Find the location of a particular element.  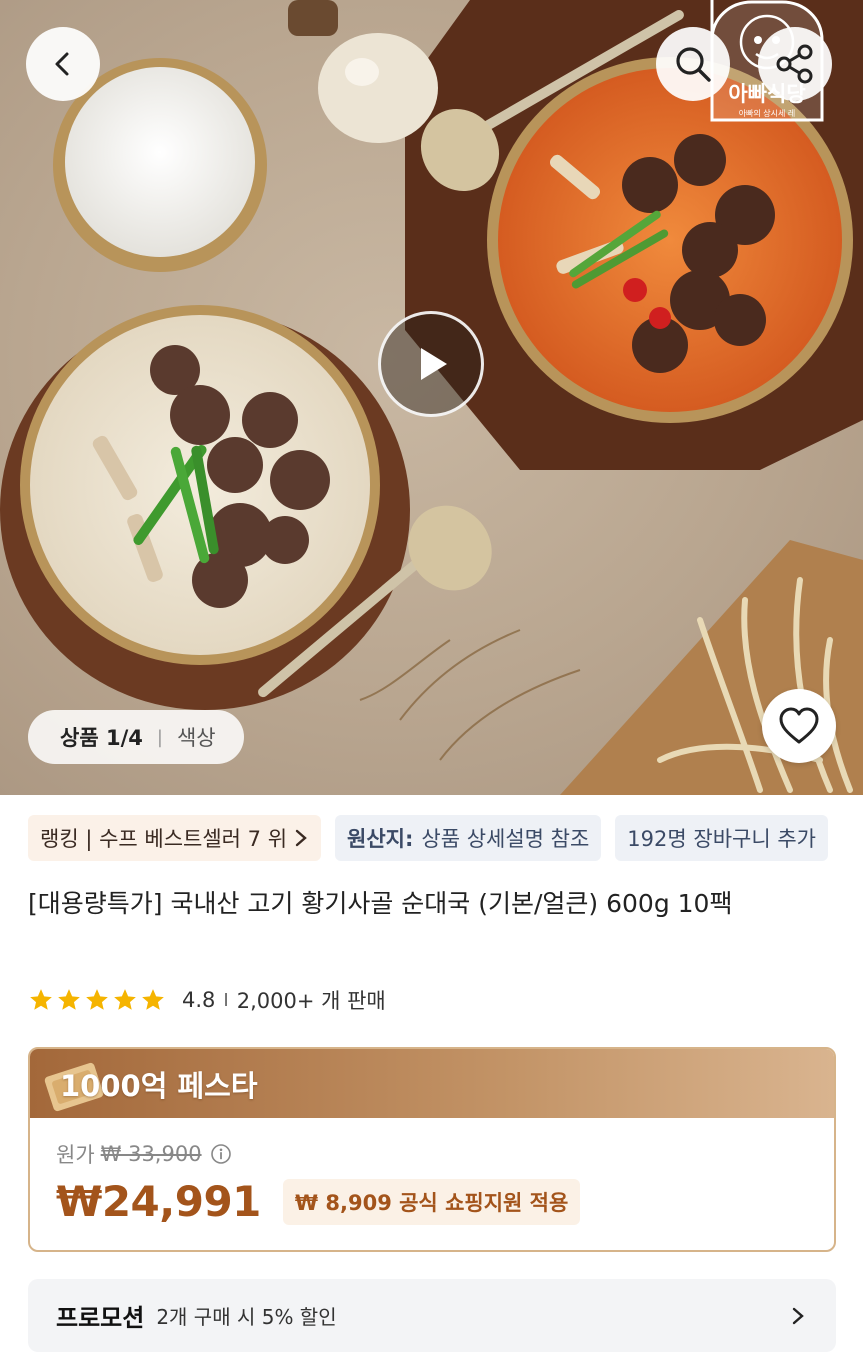

festa-label: 1000억 페스타 is located at coordinates (159, 1085).